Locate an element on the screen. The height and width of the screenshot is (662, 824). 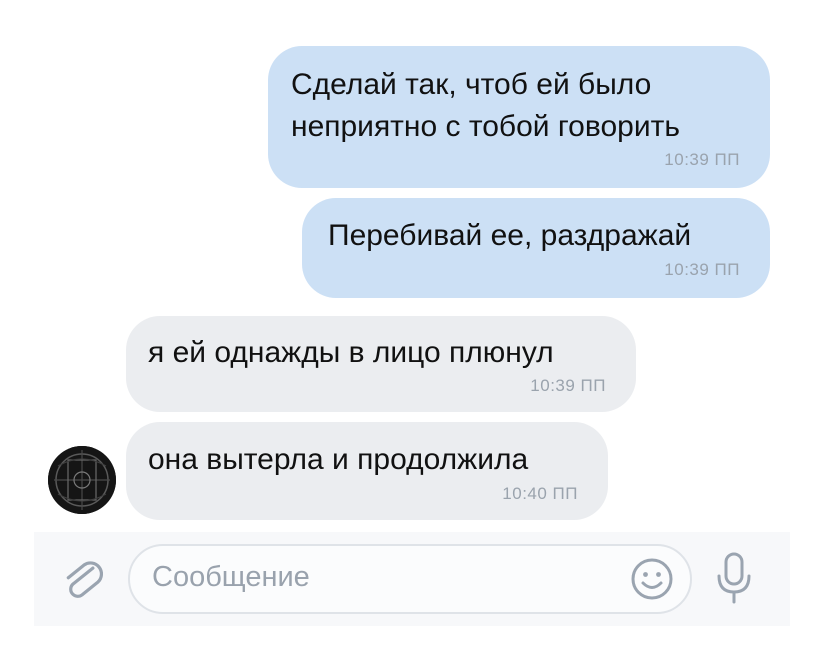
avatar-image is located at coordinates (82, 480).